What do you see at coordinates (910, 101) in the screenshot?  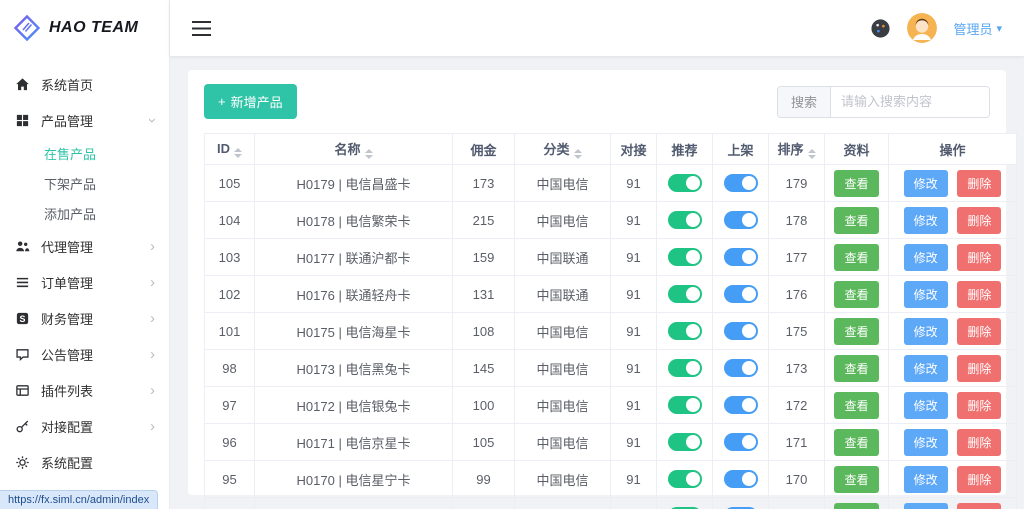 I see `search-input` at bounding box center [910, 101].